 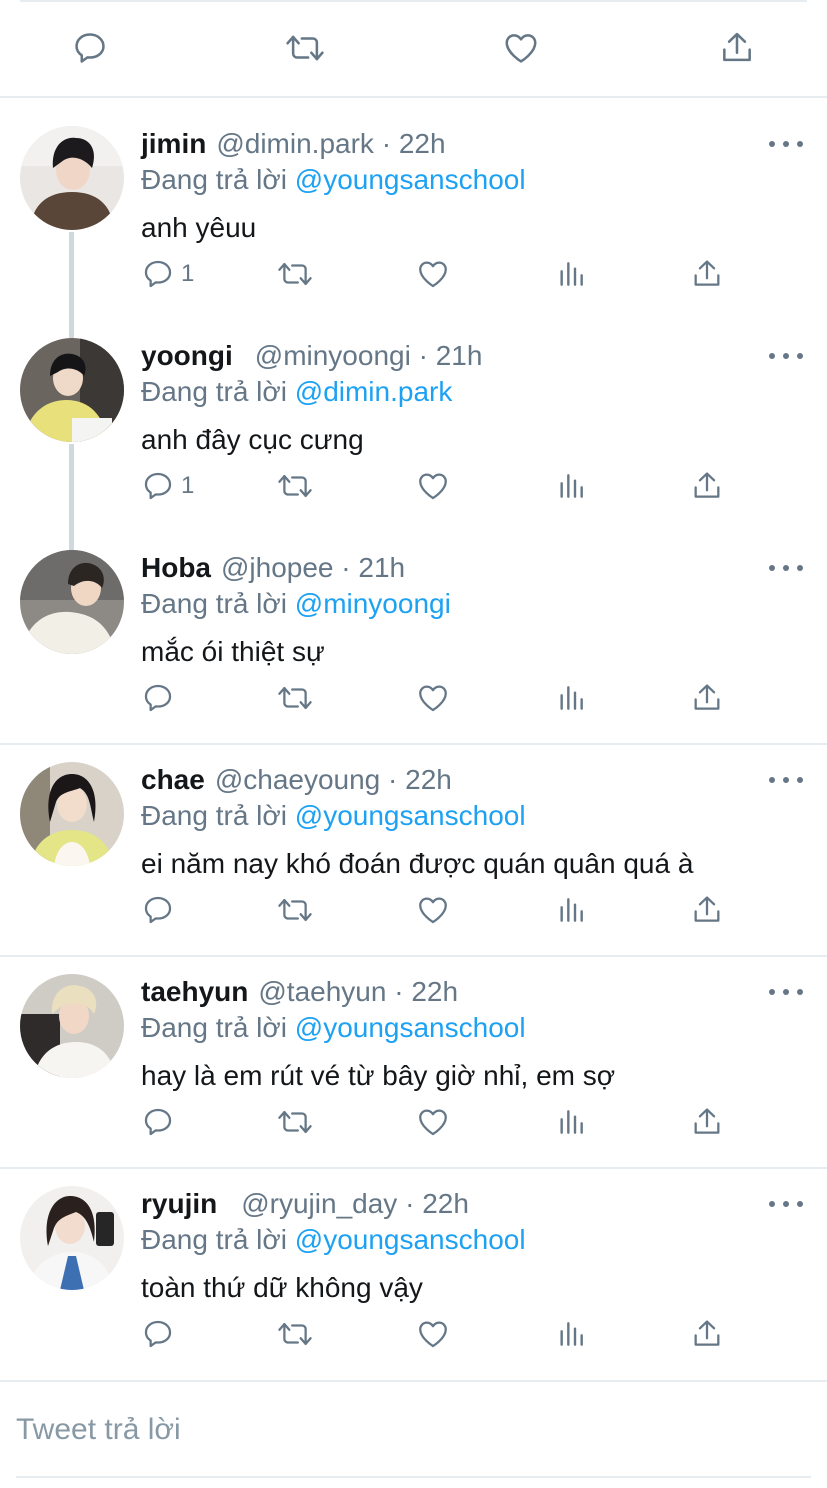 I want to click on replying-to: Đang trả lời @minyoongi, so click(x=296, y=604).